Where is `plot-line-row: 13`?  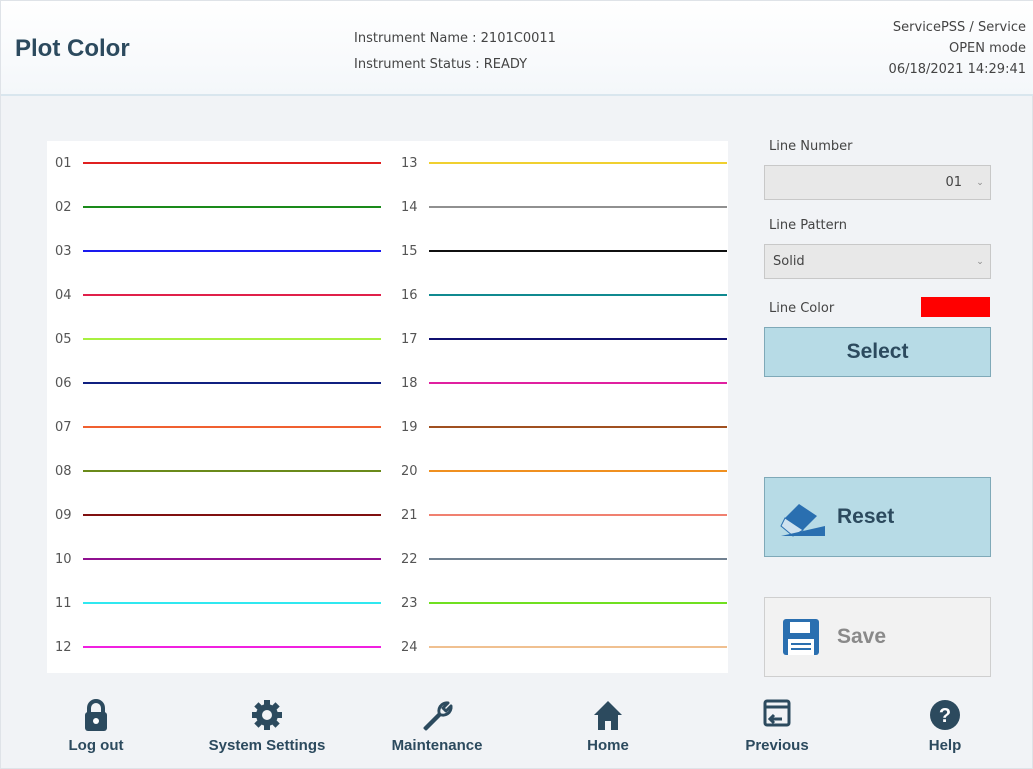
plot-line-row: 13 is located at coordinates (564, 163).